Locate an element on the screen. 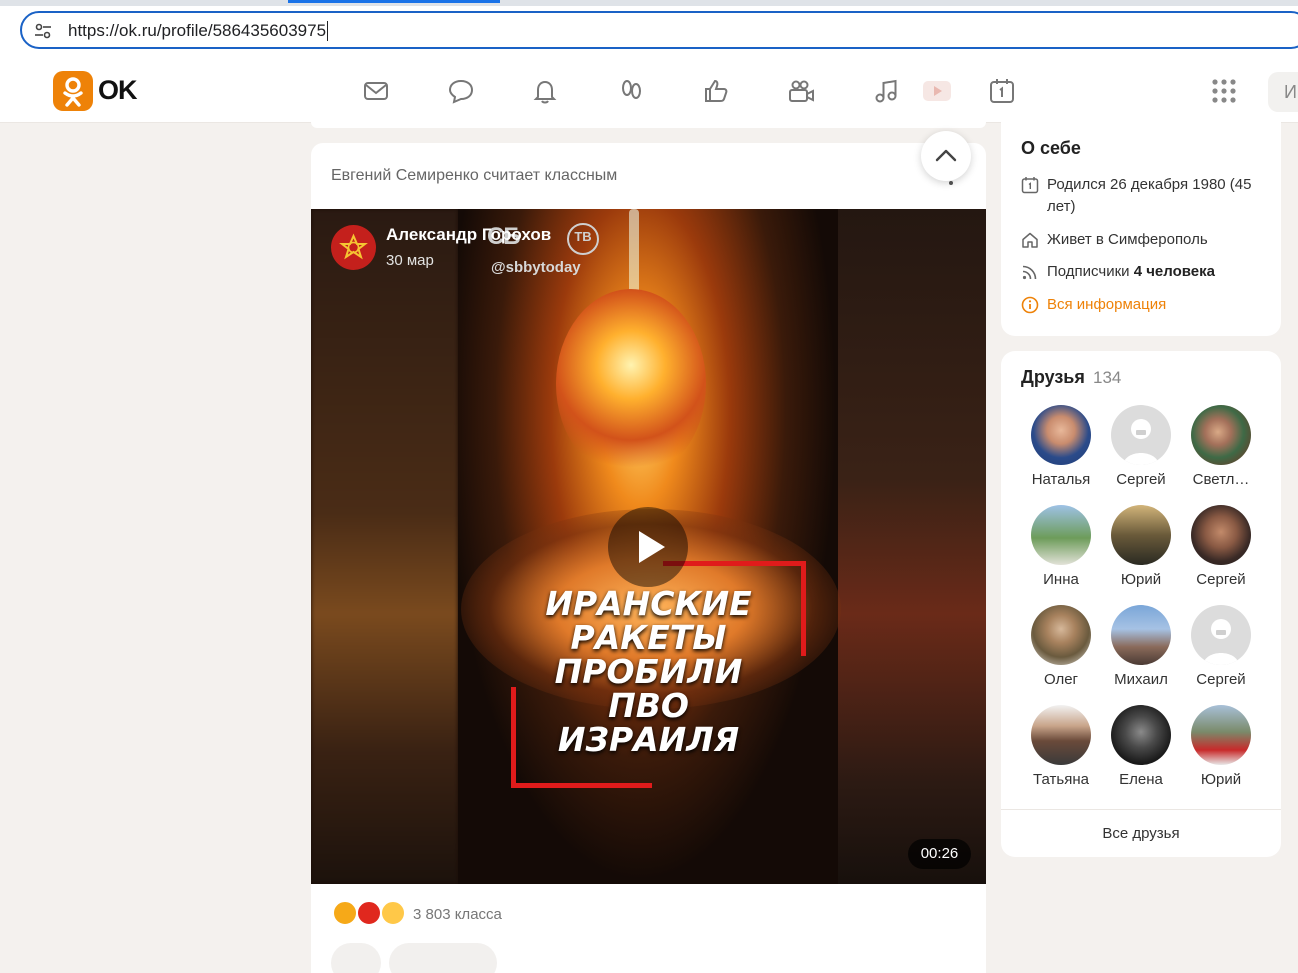 This screenshot has width=1298, height=973. browser-toolbar: https://ok.ru/profile/586435603975 is located at coordinates (649, 34).